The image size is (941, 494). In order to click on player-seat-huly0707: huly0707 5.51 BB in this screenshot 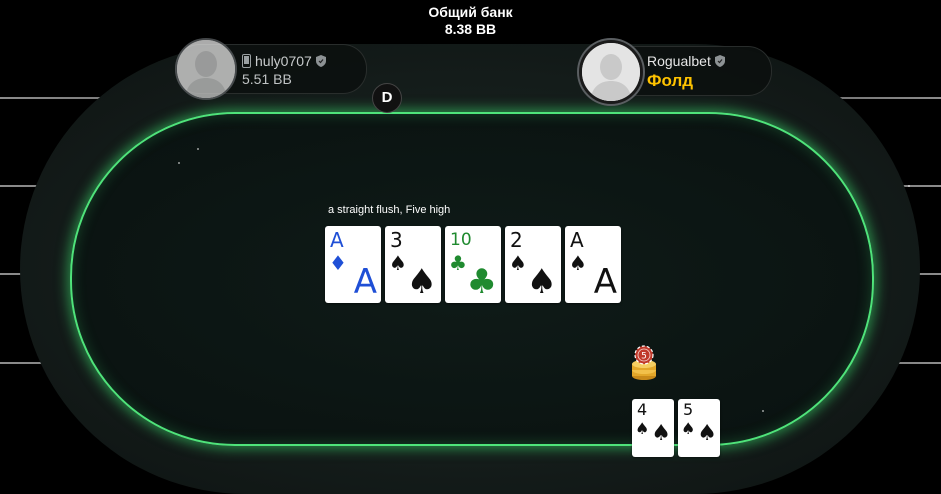, I will do `click(271, 69)`.